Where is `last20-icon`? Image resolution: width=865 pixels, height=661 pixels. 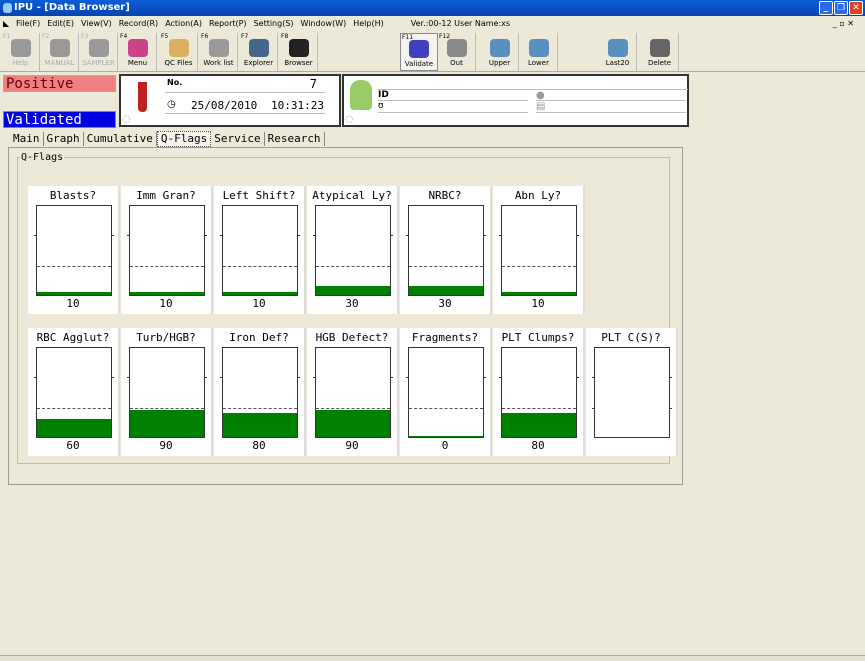
last20-icon is located at coordinates (617, 48).